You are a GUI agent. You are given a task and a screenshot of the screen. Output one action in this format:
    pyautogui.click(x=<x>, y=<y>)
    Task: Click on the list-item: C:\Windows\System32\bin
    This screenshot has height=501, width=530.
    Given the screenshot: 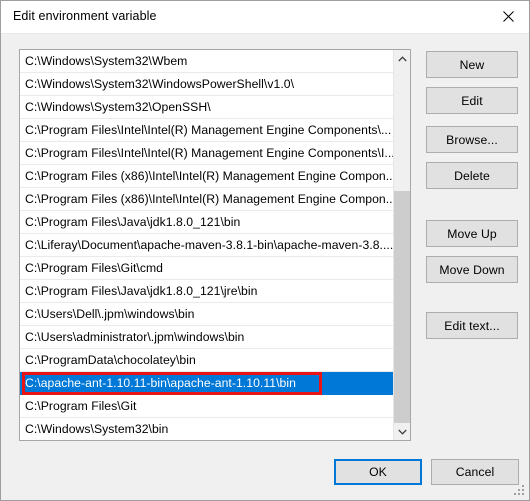 What is the action you would take?
    pyautogui.click(x=207, y=429)
    